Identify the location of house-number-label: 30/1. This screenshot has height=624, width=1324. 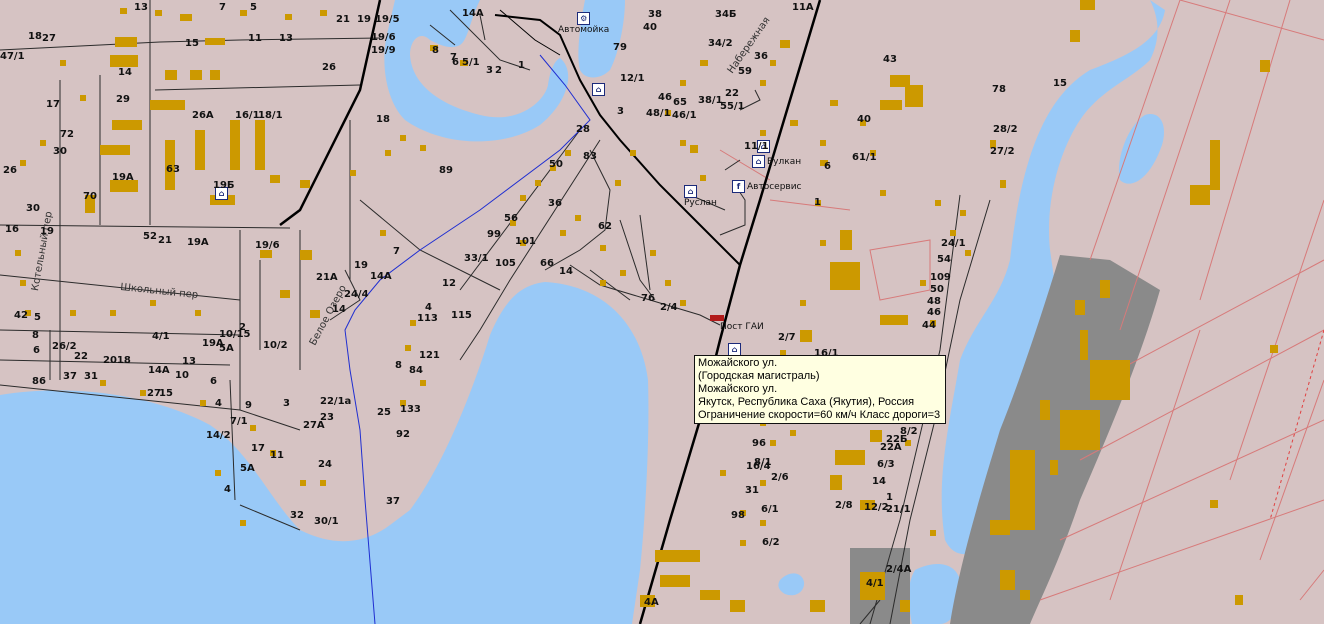
(326, 521).